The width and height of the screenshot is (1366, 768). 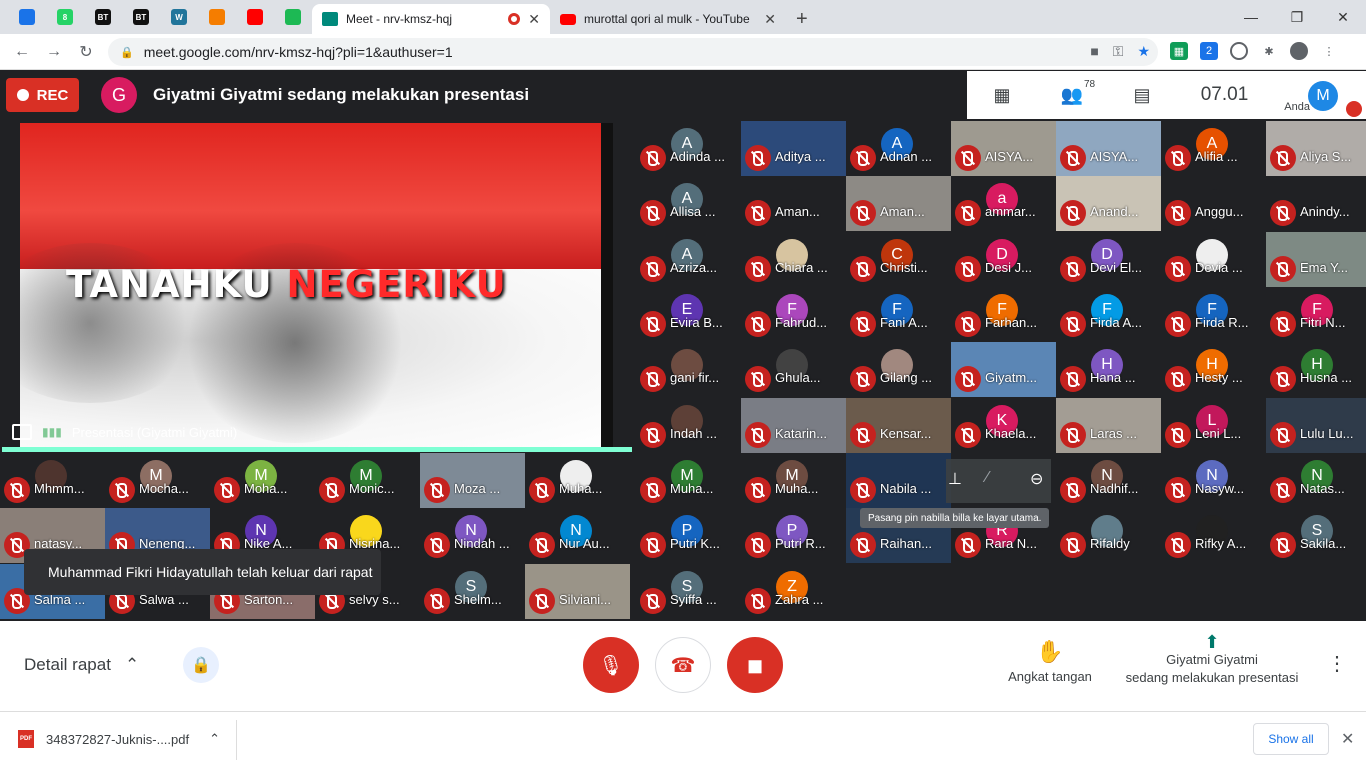 I want to click on participants-button: 👥 78, so click(x=1072, y=92).